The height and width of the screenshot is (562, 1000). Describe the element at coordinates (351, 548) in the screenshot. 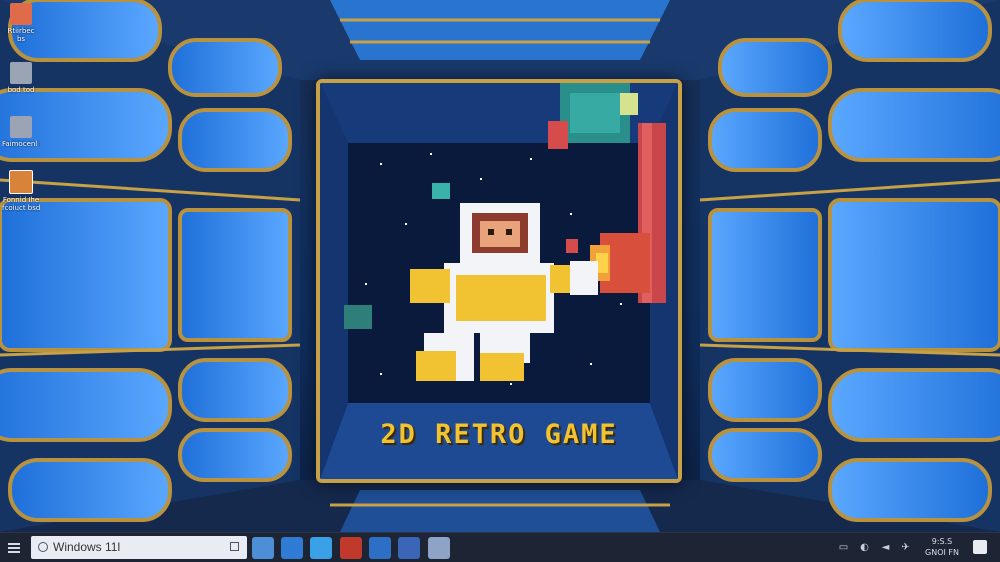

I see `store-app` at that location.